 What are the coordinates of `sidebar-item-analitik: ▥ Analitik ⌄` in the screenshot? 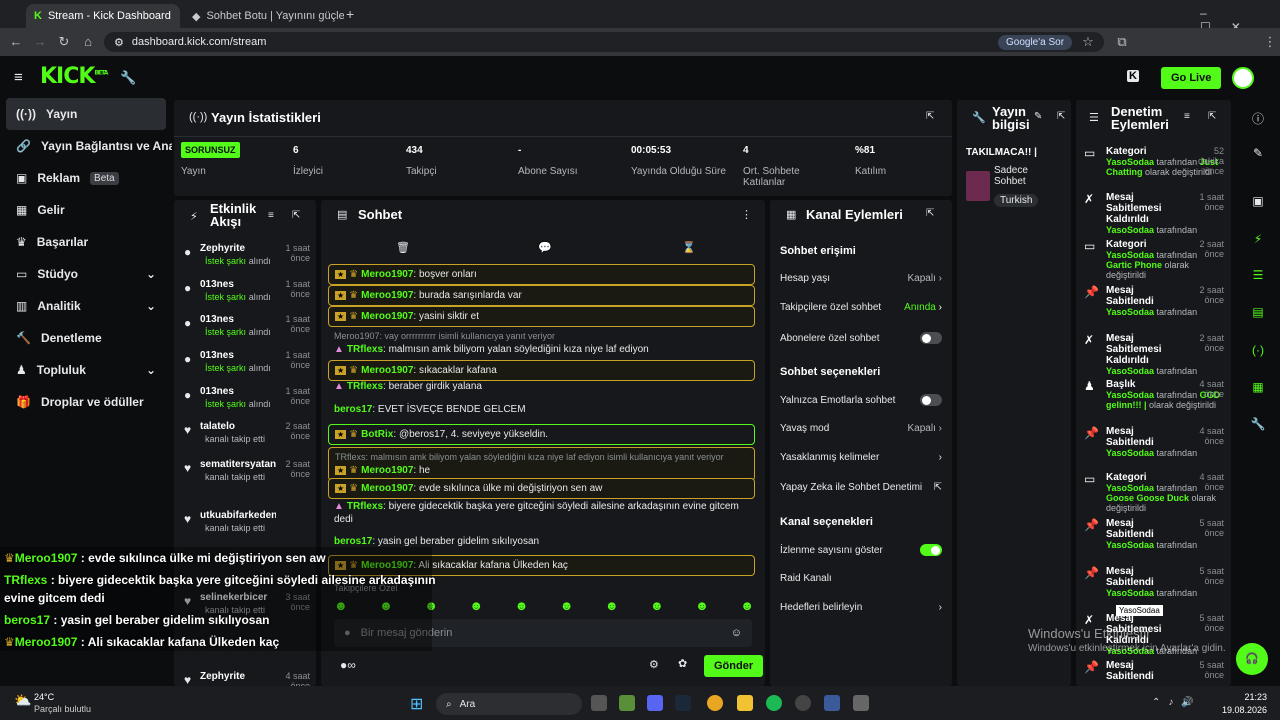 It's located at (86, 306).